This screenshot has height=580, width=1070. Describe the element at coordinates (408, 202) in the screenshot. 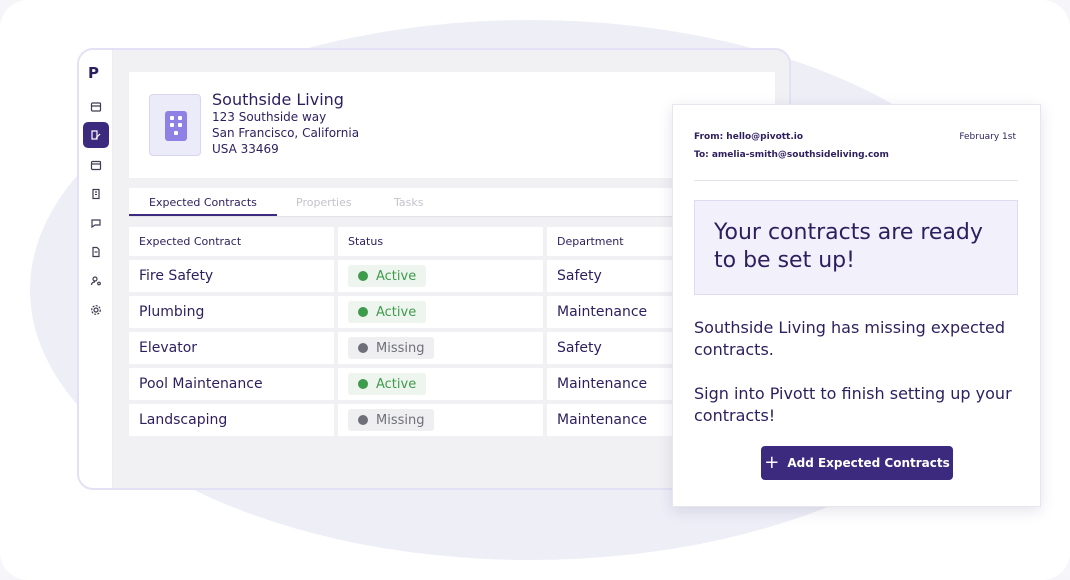

I see `tab-tasks: Tasks` at that location.